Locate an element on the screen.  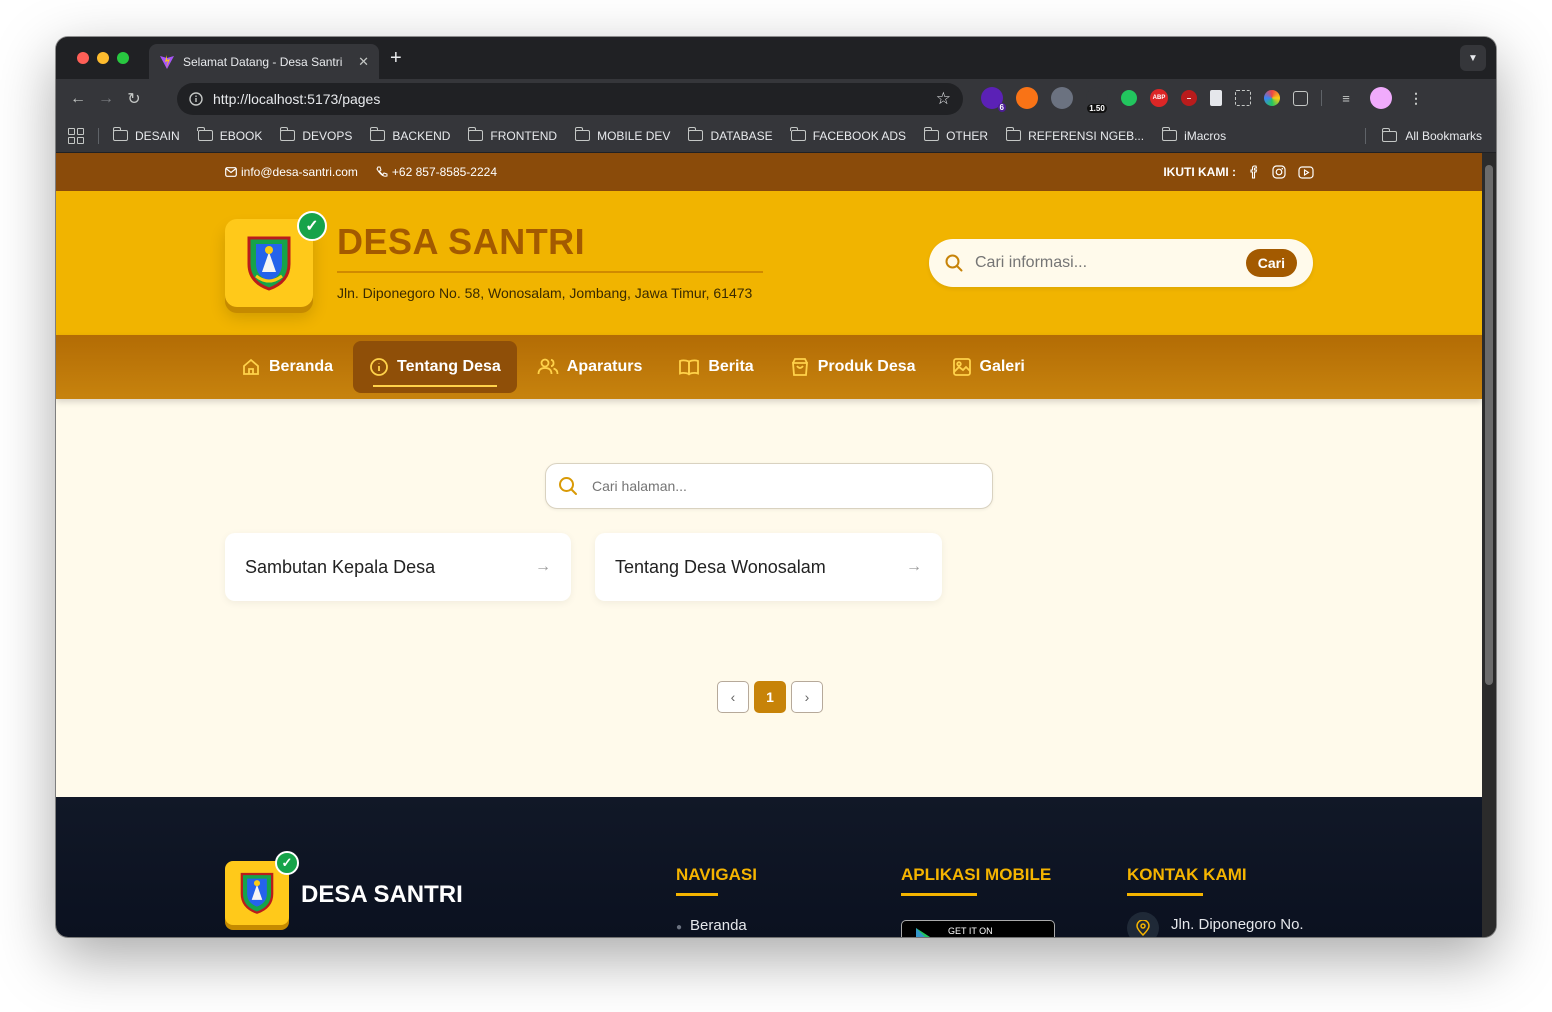
apps-grid-icon is located at coordinates (76, 135).